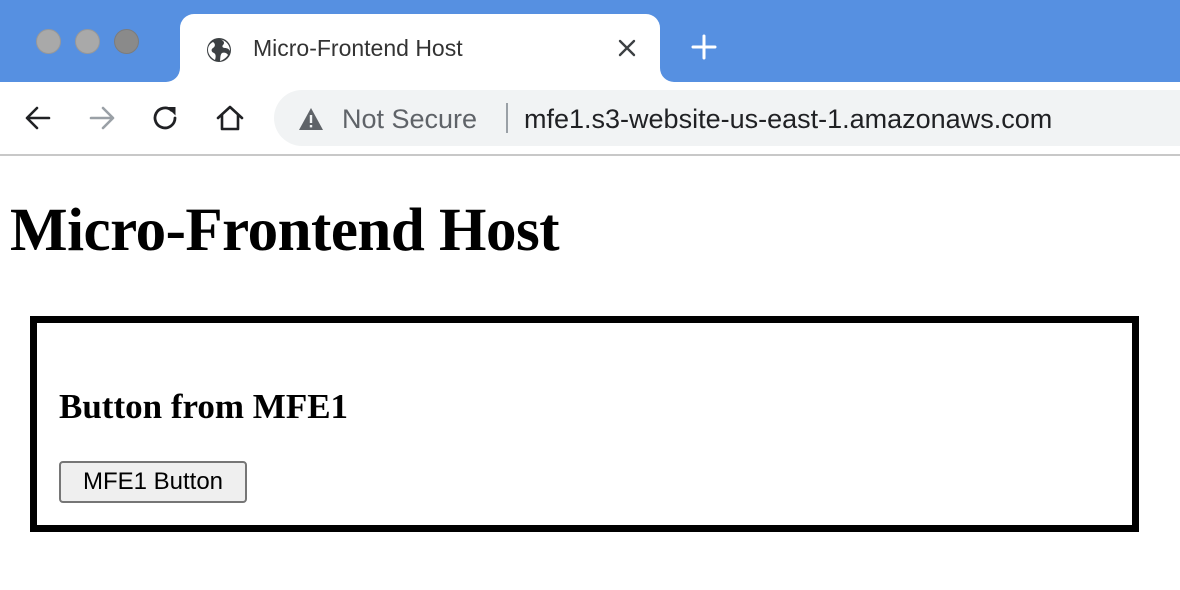  What do you see at coordinates (788, 119) in the screenshot?
I see `url-text: mfe1.s3-website-us-east-1.amazonaws.com` at bounding box center [788, 119].